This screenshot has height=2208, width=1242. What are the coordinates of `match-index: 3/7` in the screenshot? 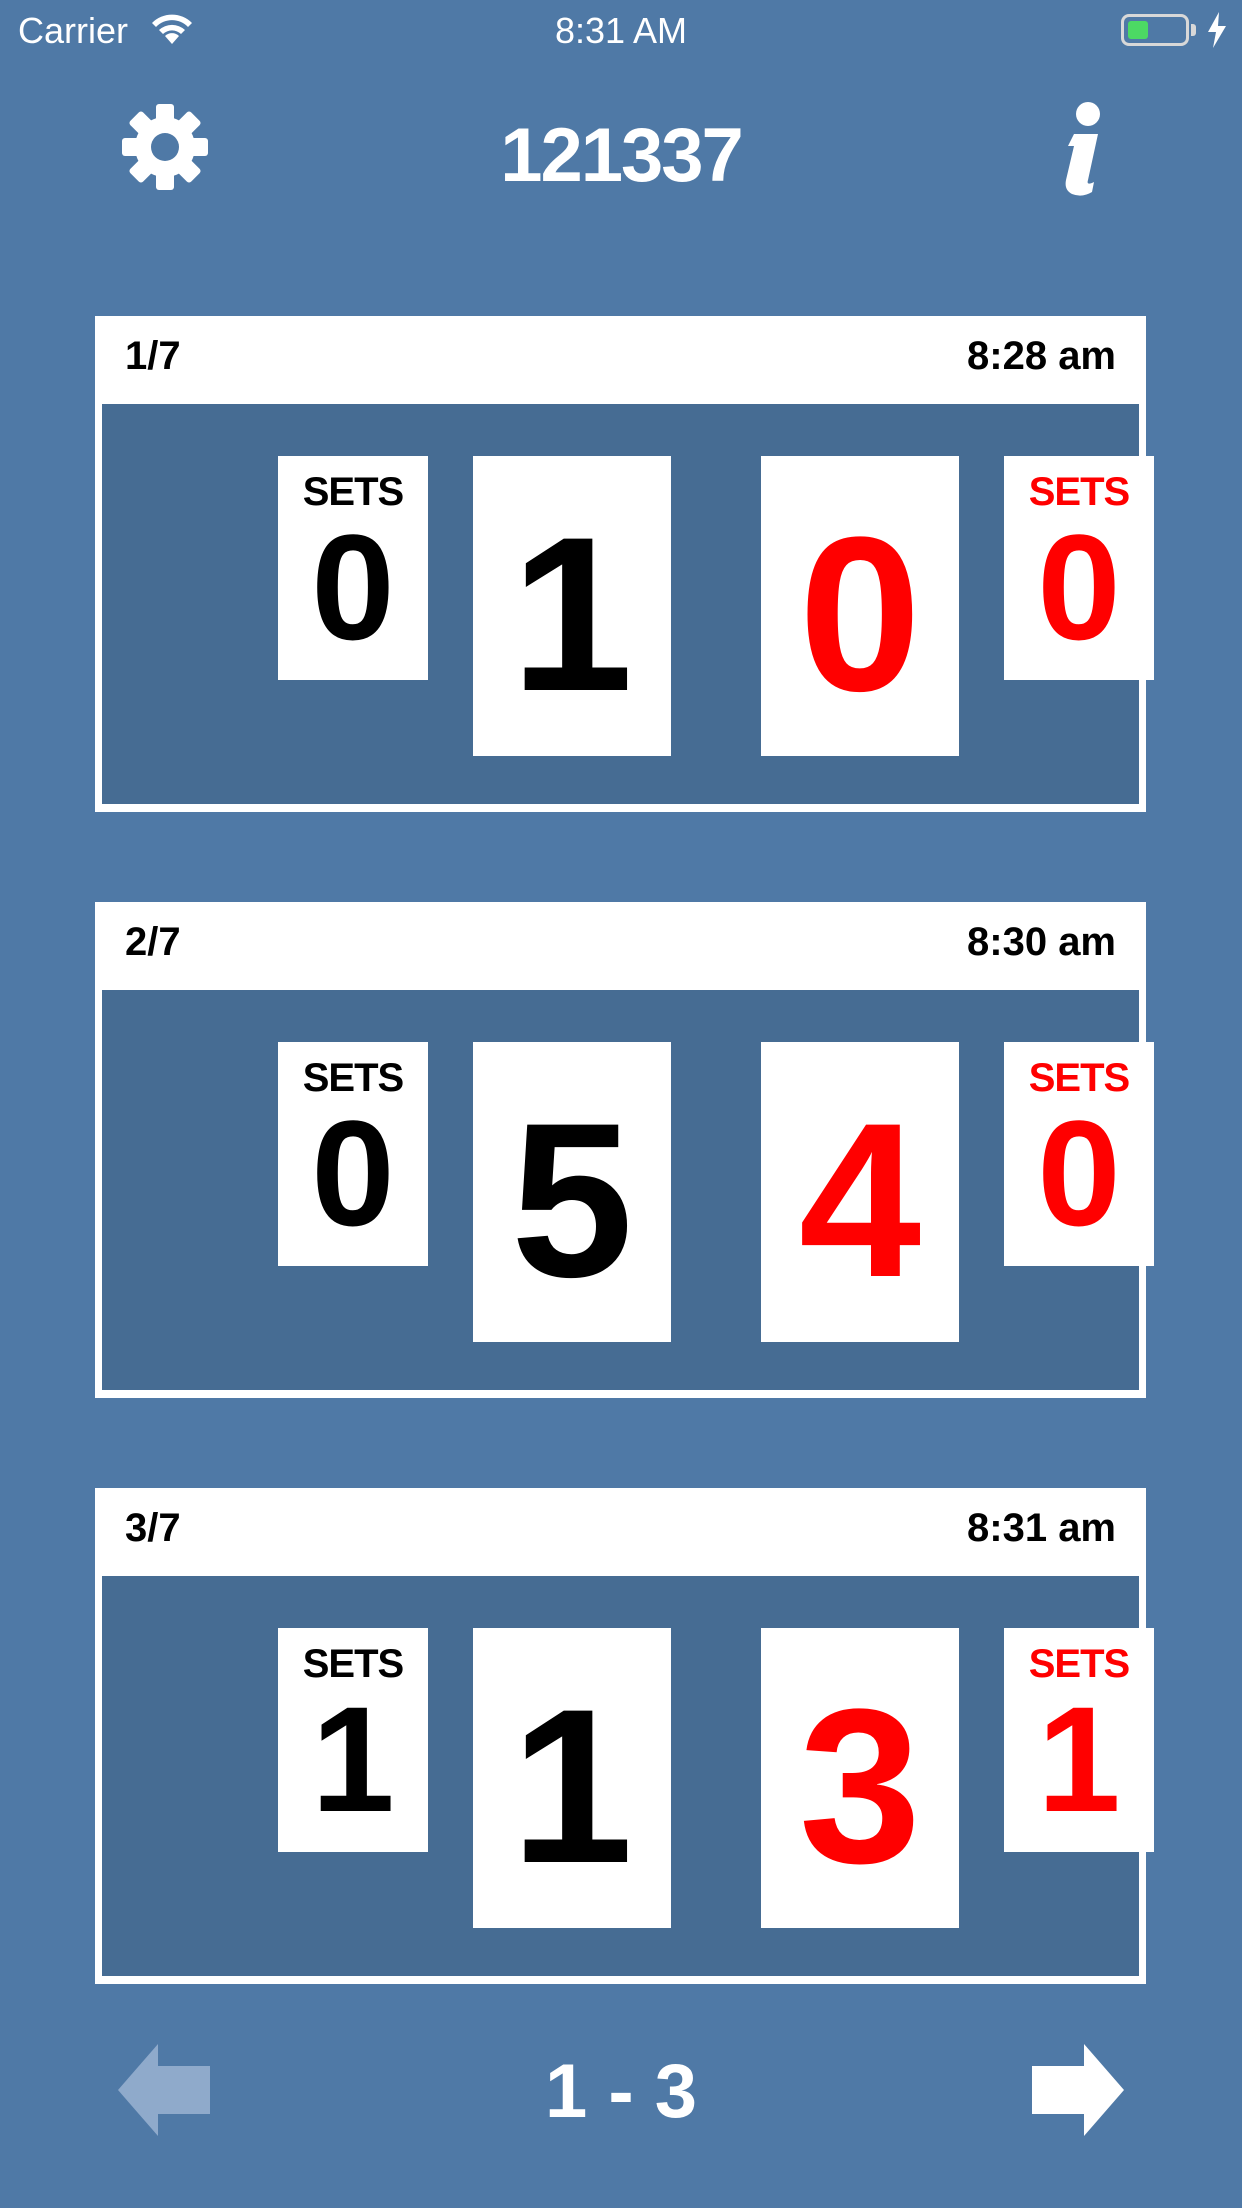 It's located at (153, 1528).